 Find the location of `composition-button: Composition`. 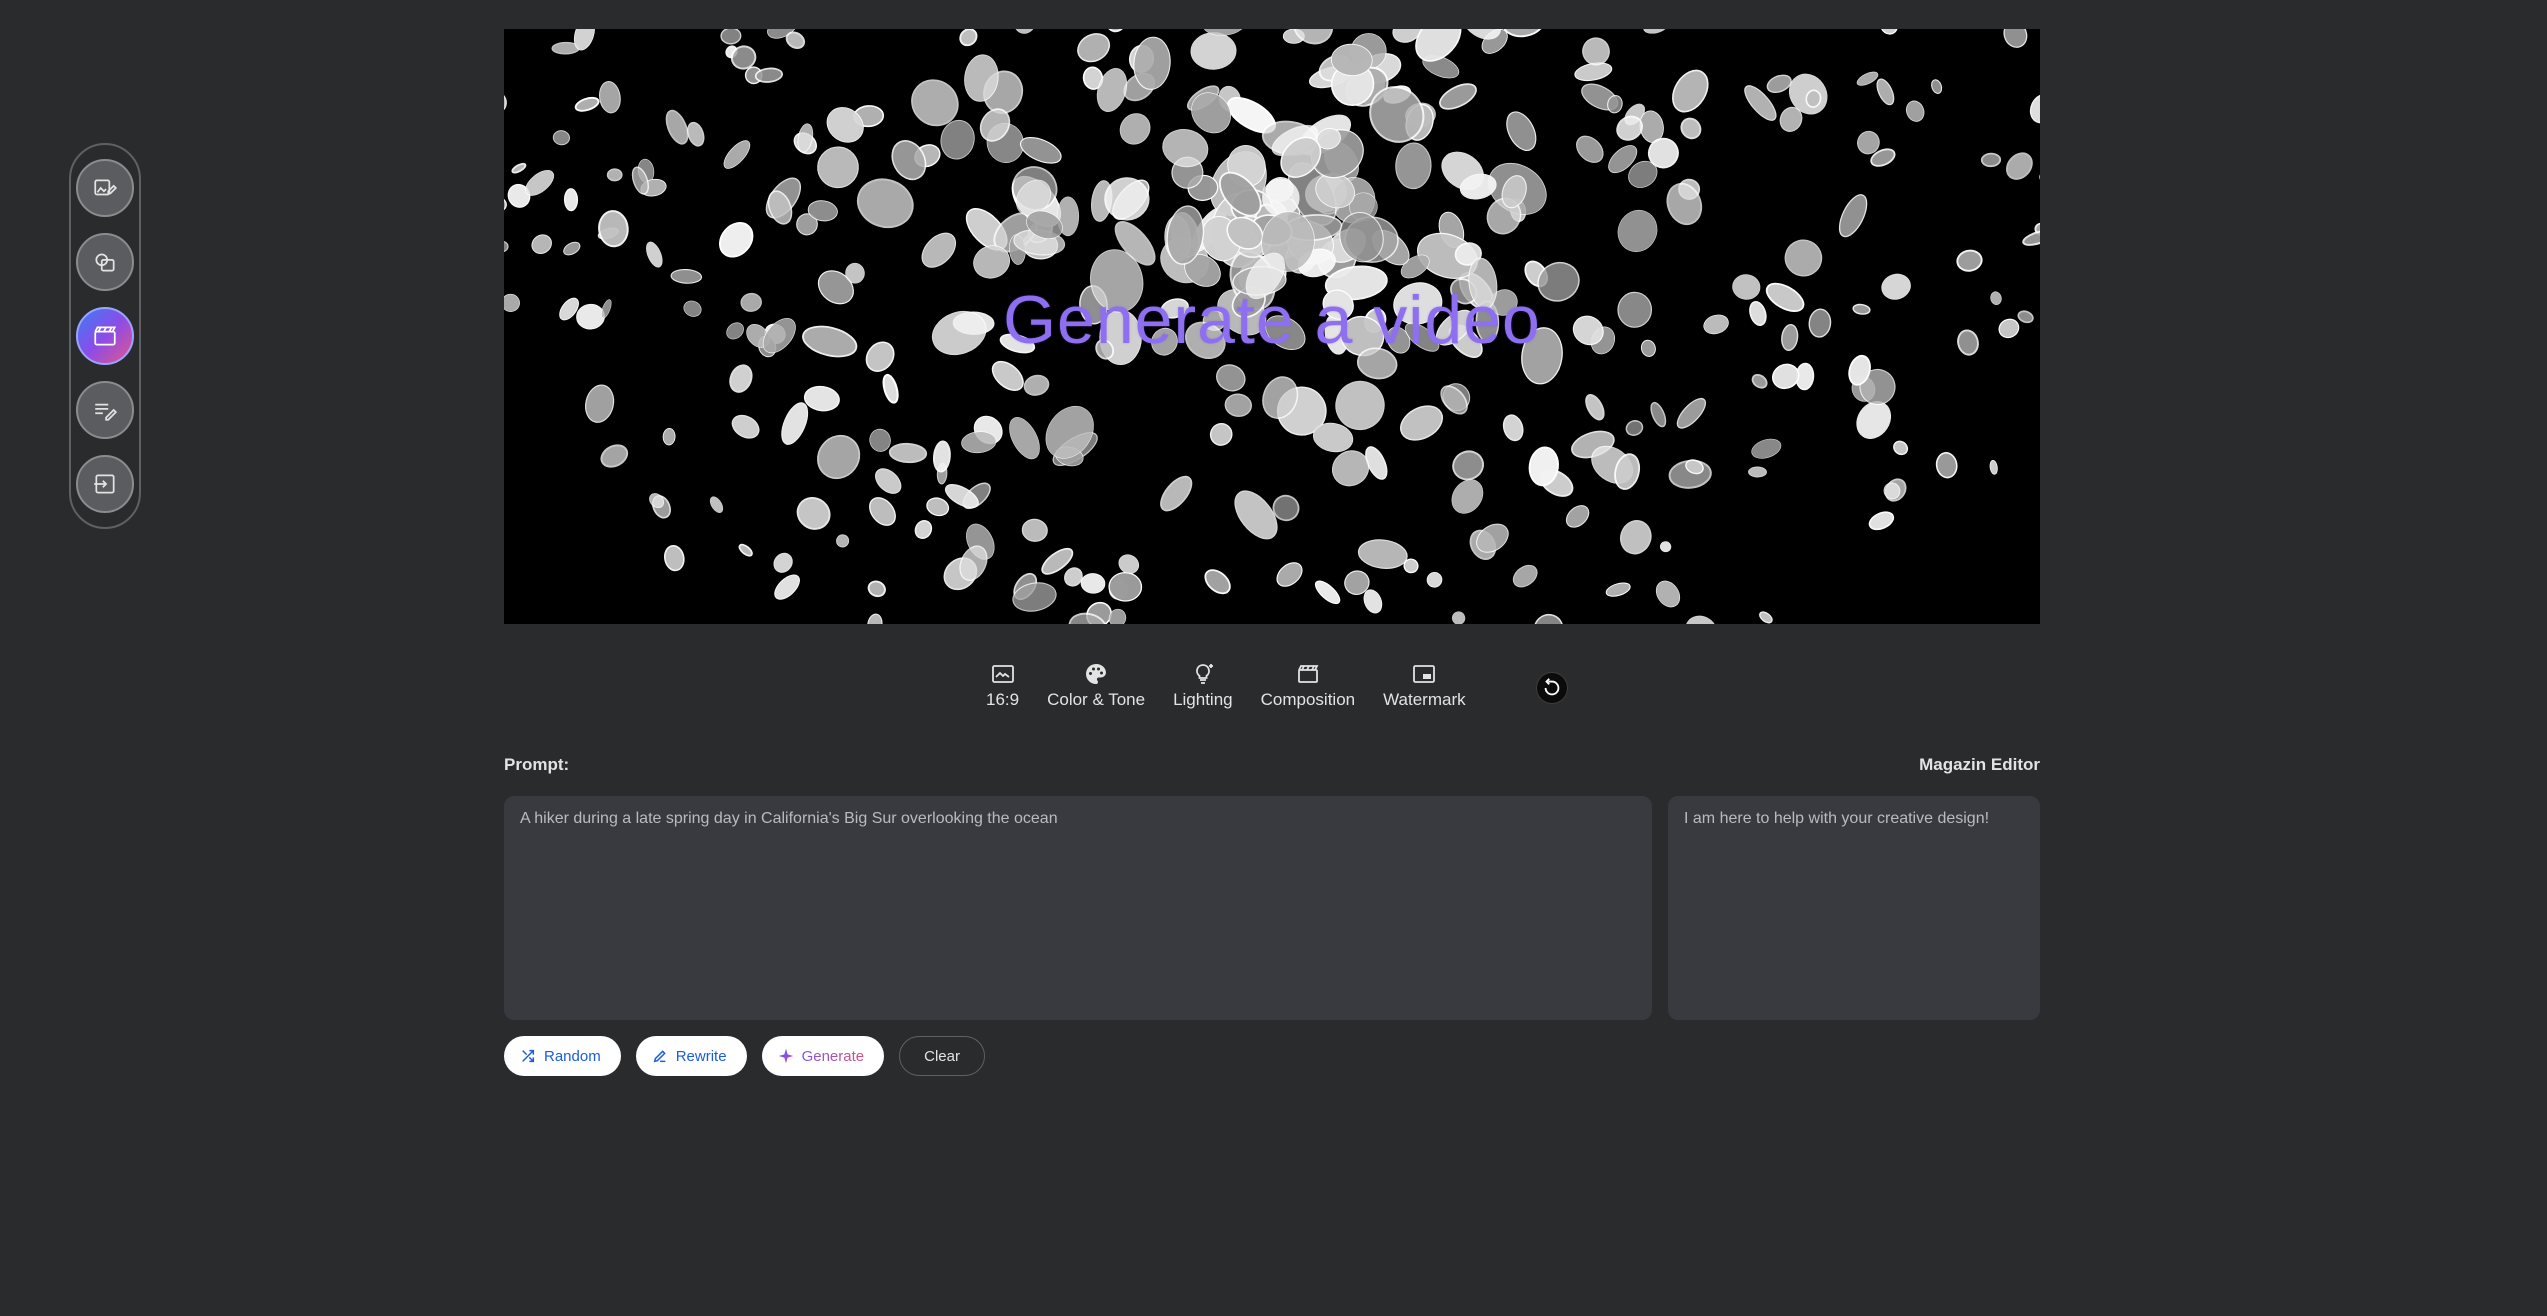

composition-button: Composition is located at coordinates (1308, 686).